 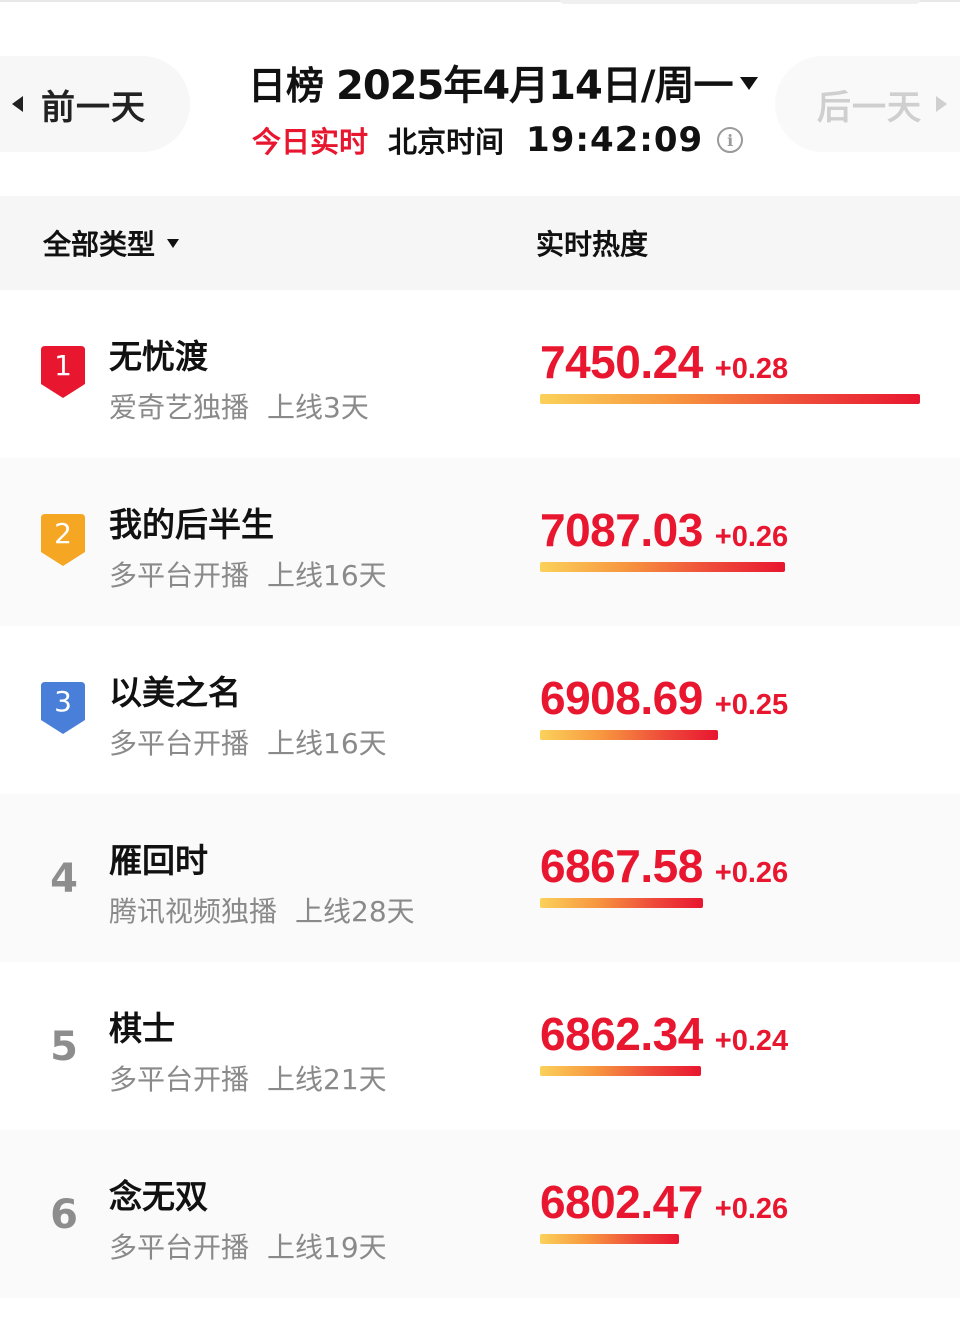 I want to click on show-name: 雁回时, so click(x=158, y=860).